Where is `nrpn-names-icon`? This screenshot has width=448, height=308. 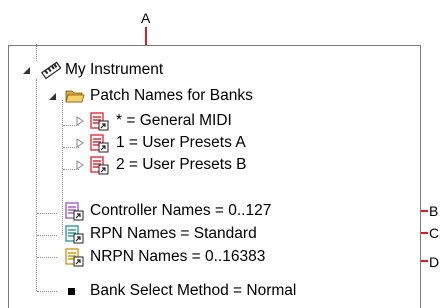
nrpn-names-icon is located at coordinates (74, 257).